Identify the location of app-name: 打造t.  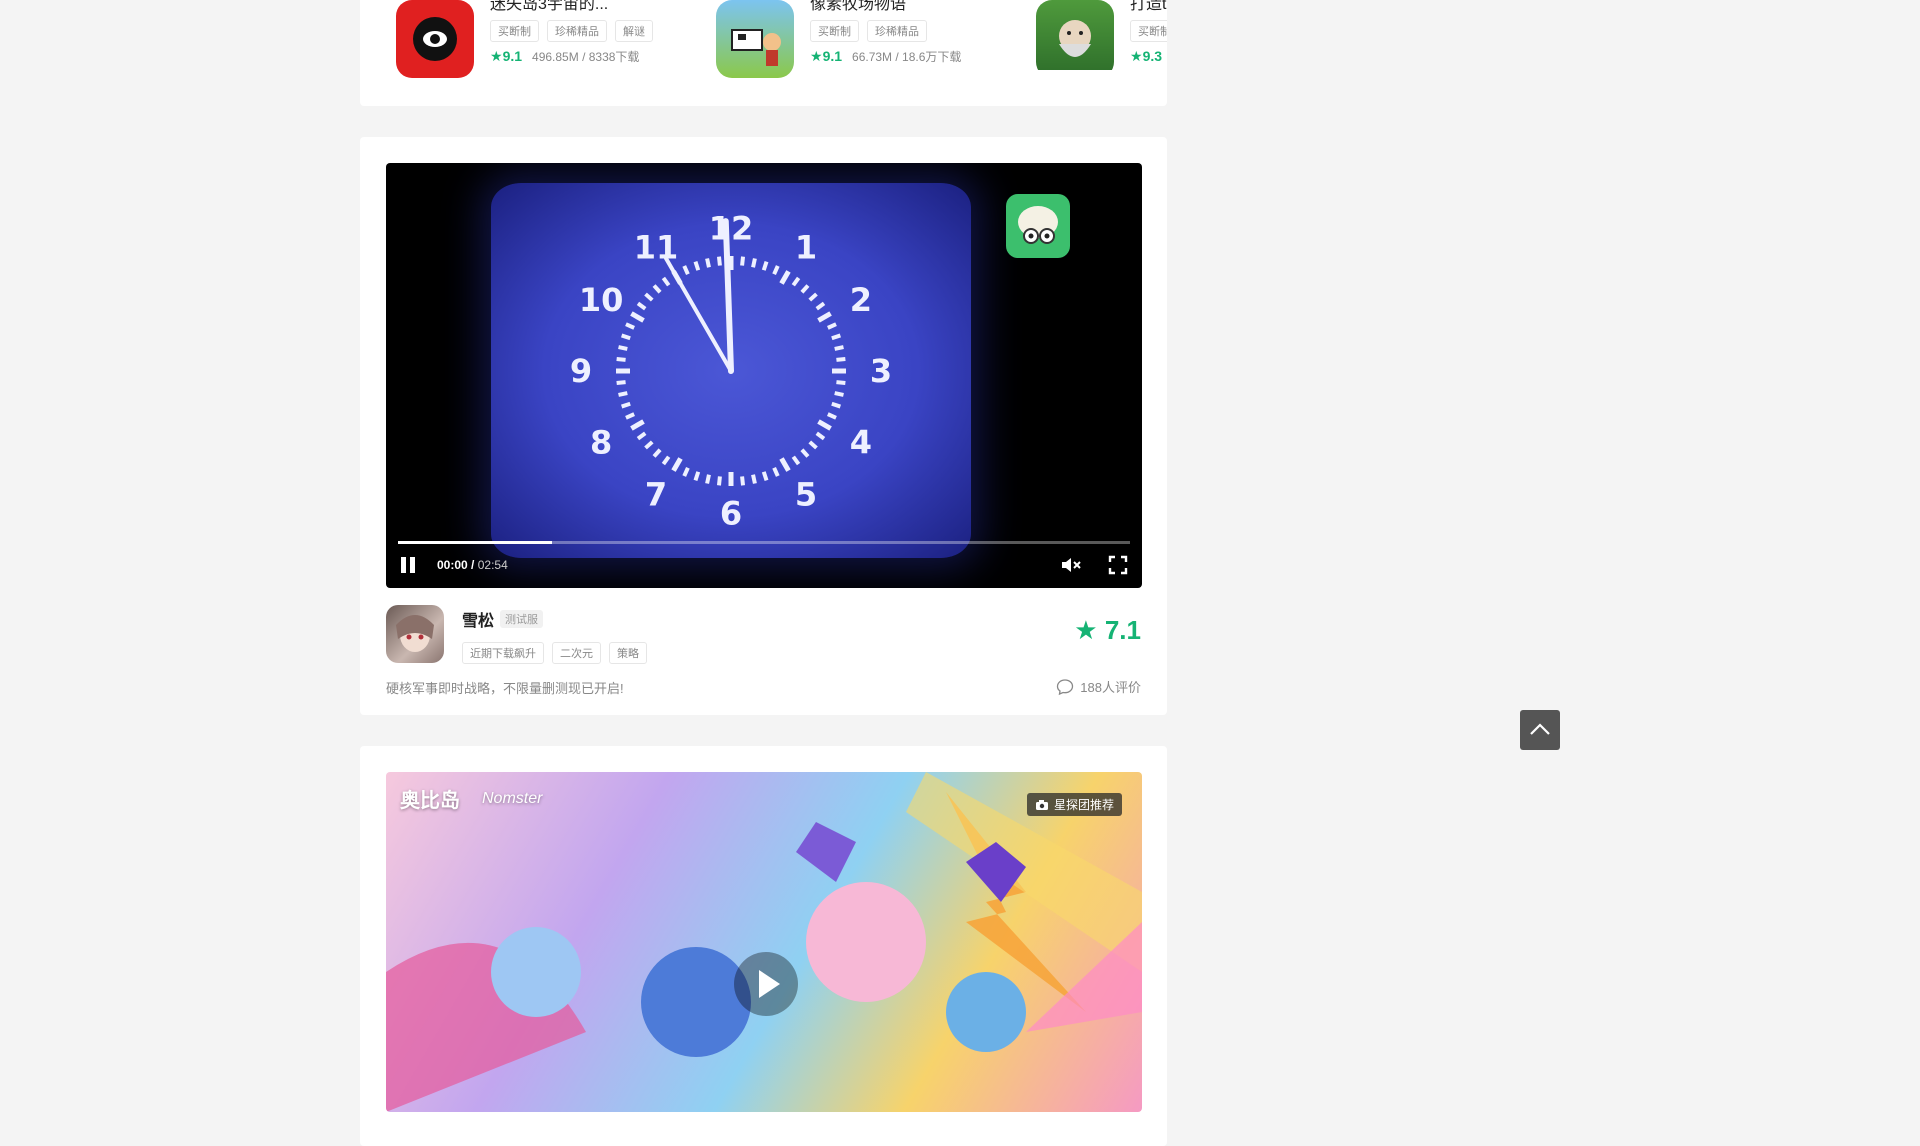
(1148, 7).